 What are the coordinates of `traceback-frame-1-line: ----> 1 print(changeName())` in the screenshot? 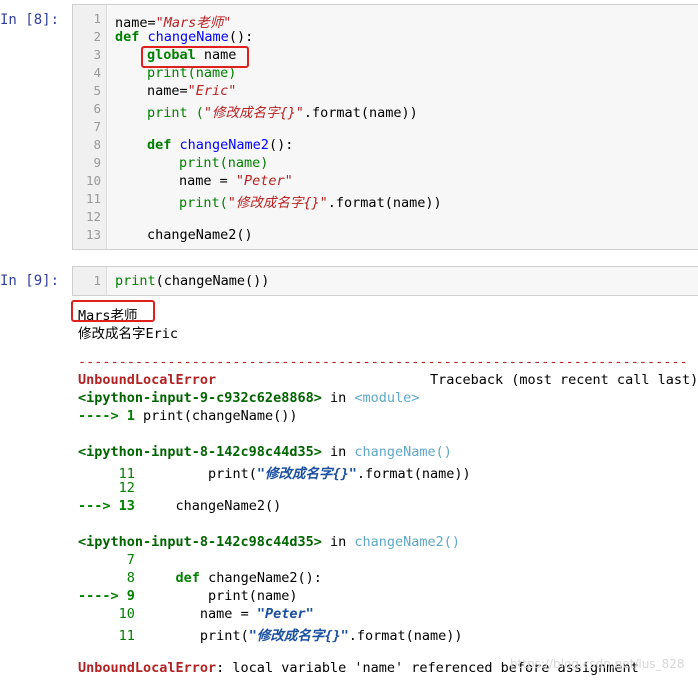 It's located at (187, 416).